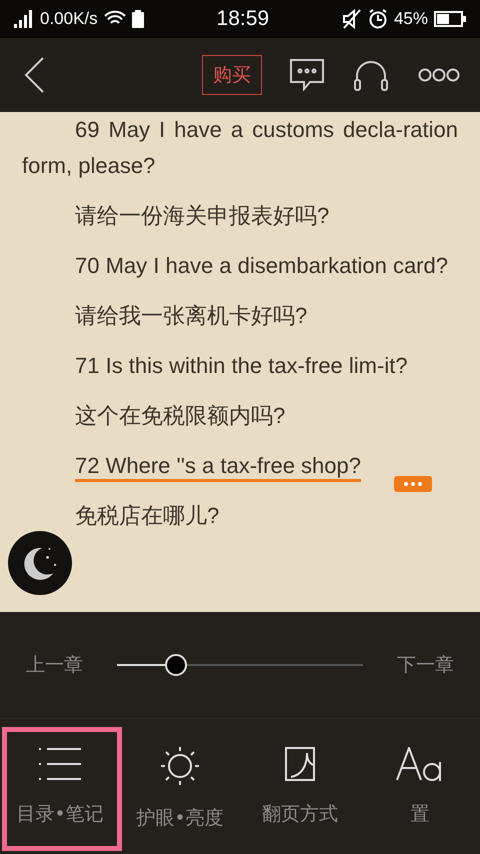 The image size is (480, 854). Describe the element at coordinates (54, 665) in the screenshot. I see `previous-chapter-button: 上一章` at that location.